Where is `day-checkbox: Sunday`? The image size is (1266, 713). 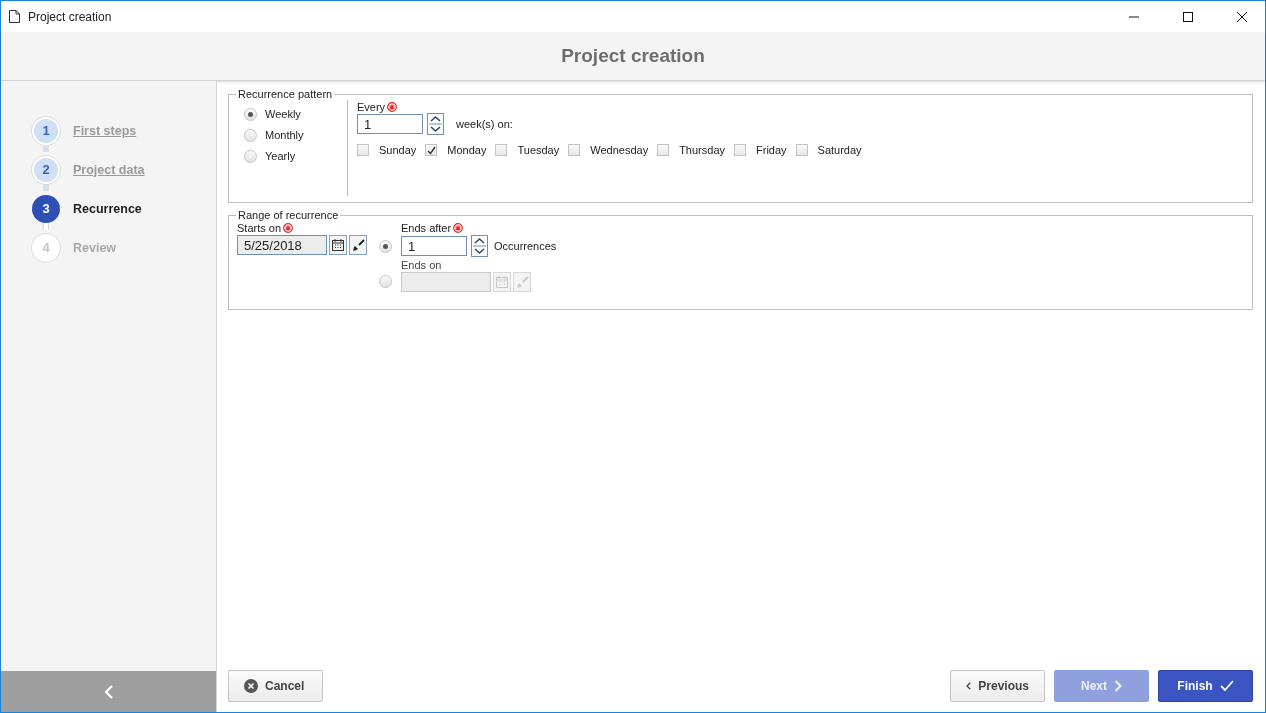 day-checkbox: Sunday is located at coordinates (387, 150).